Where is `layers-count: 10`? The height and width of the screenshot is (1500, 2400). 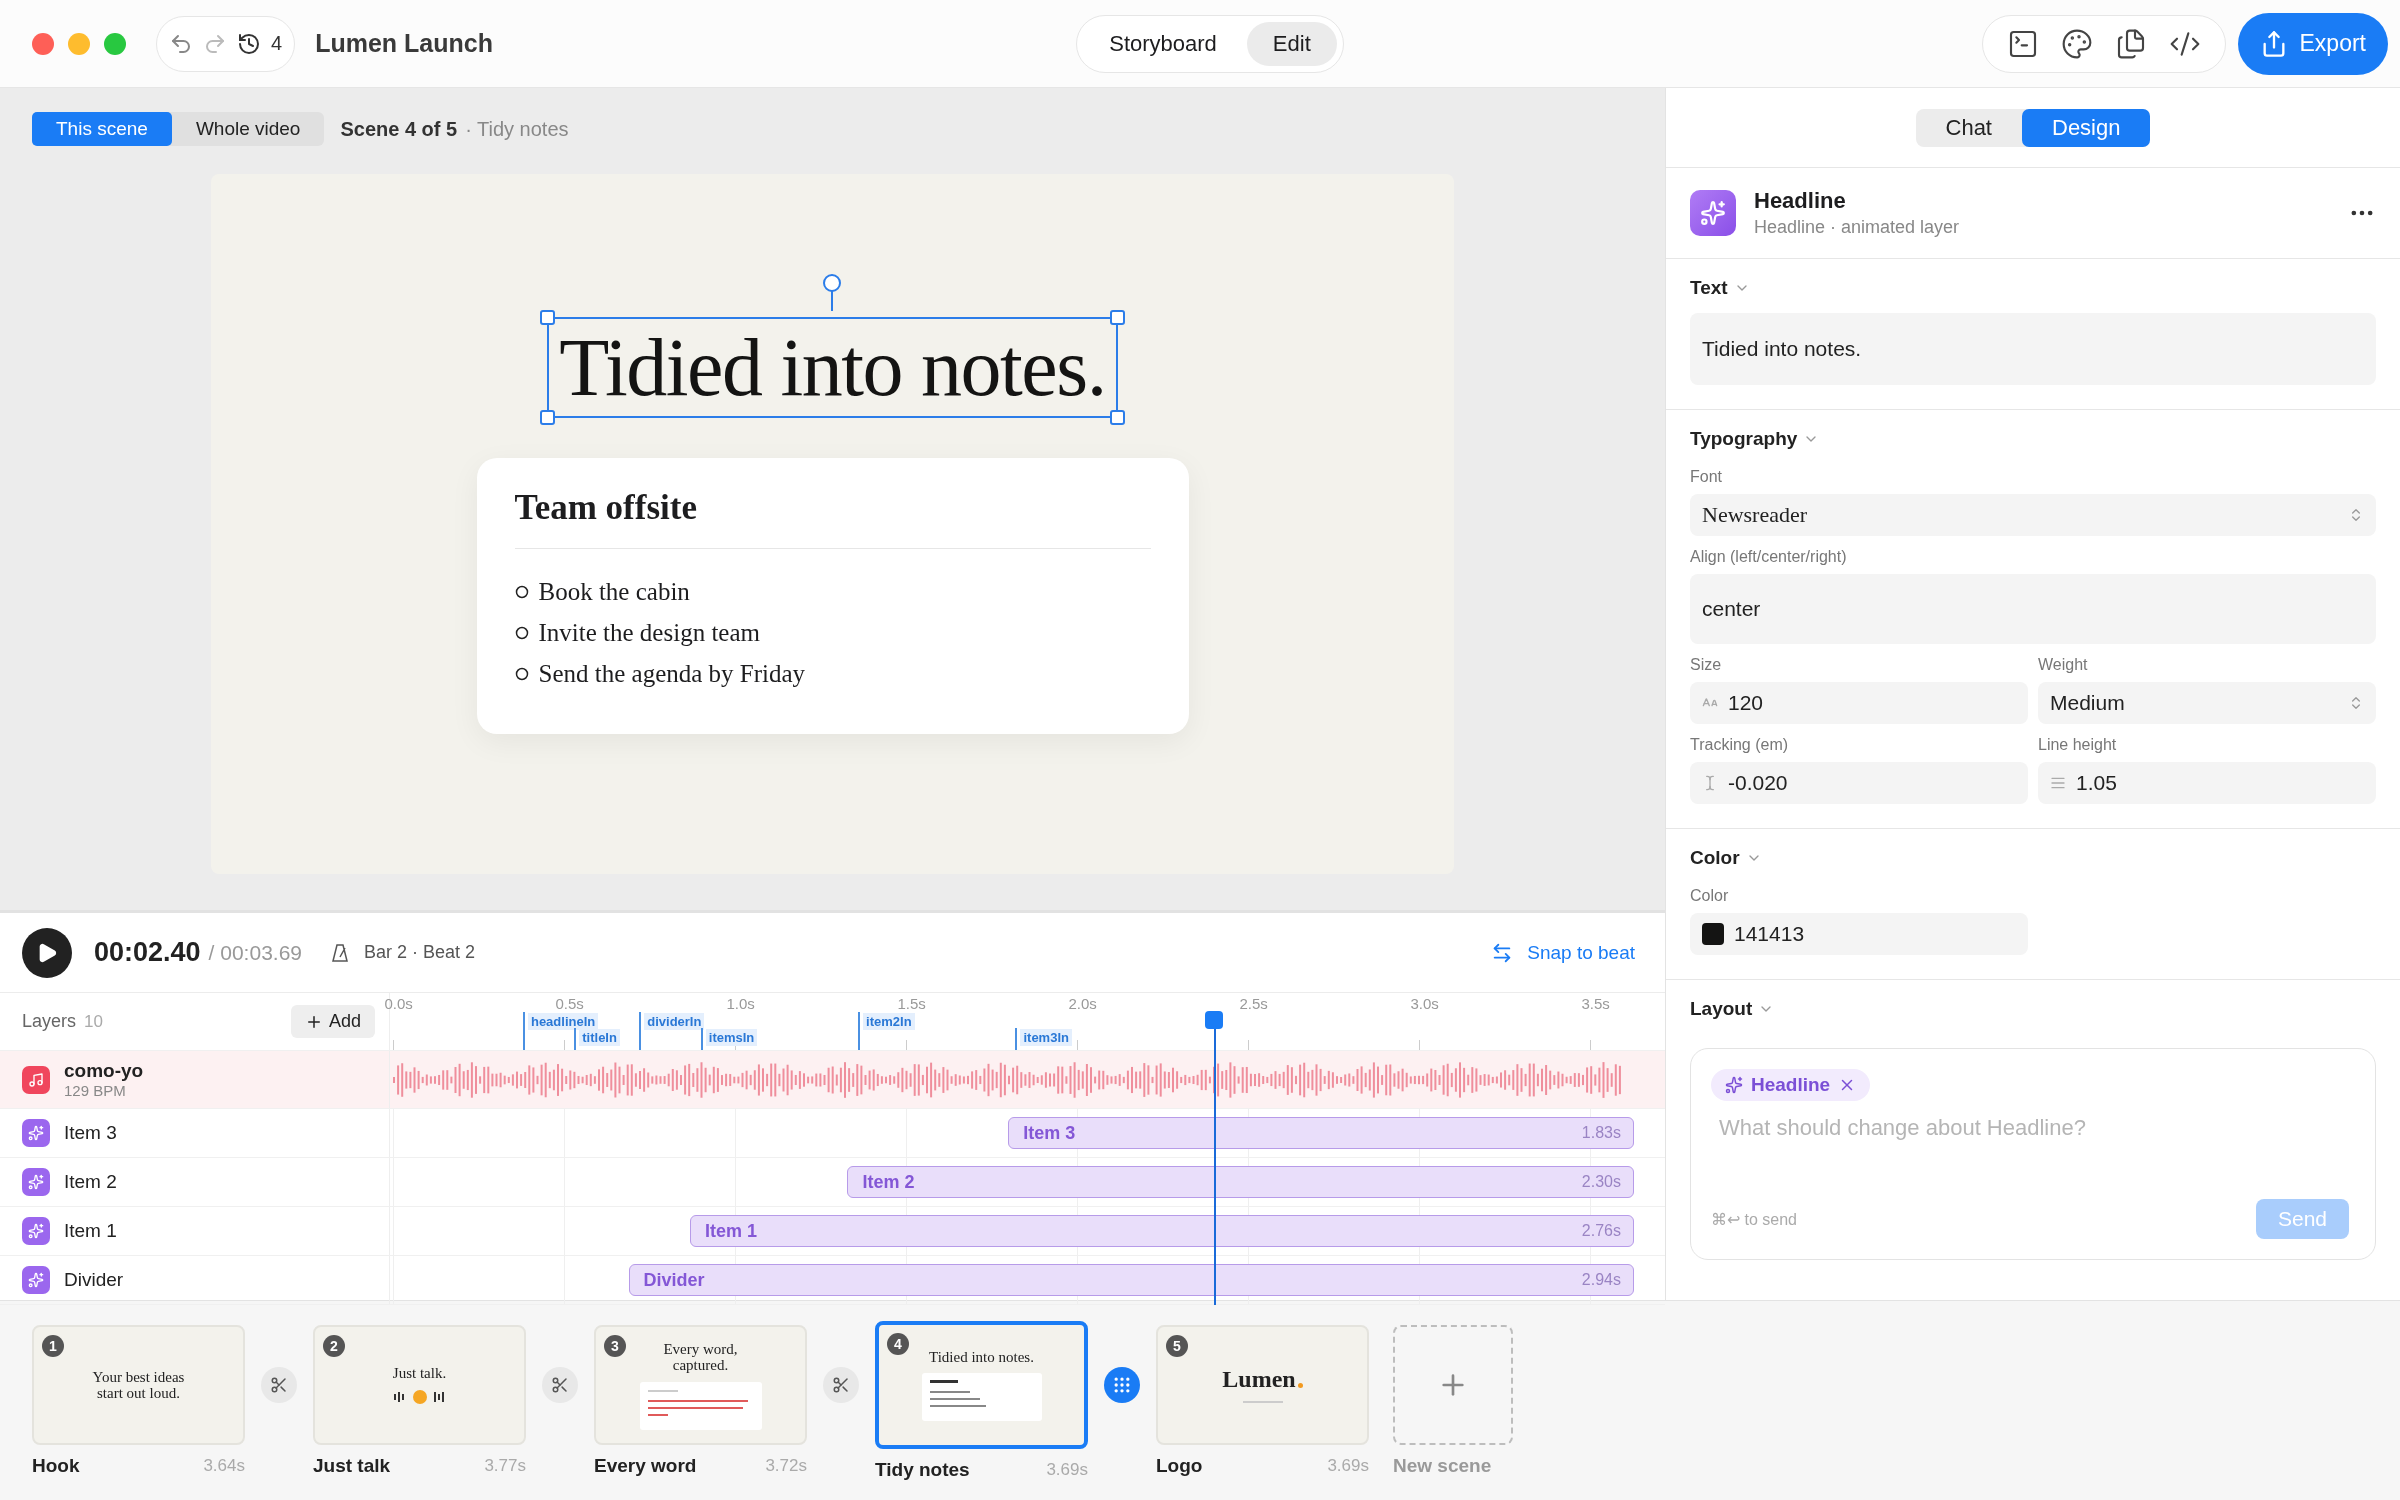 layers-count: 10 is located at coordinates (93, 1021).